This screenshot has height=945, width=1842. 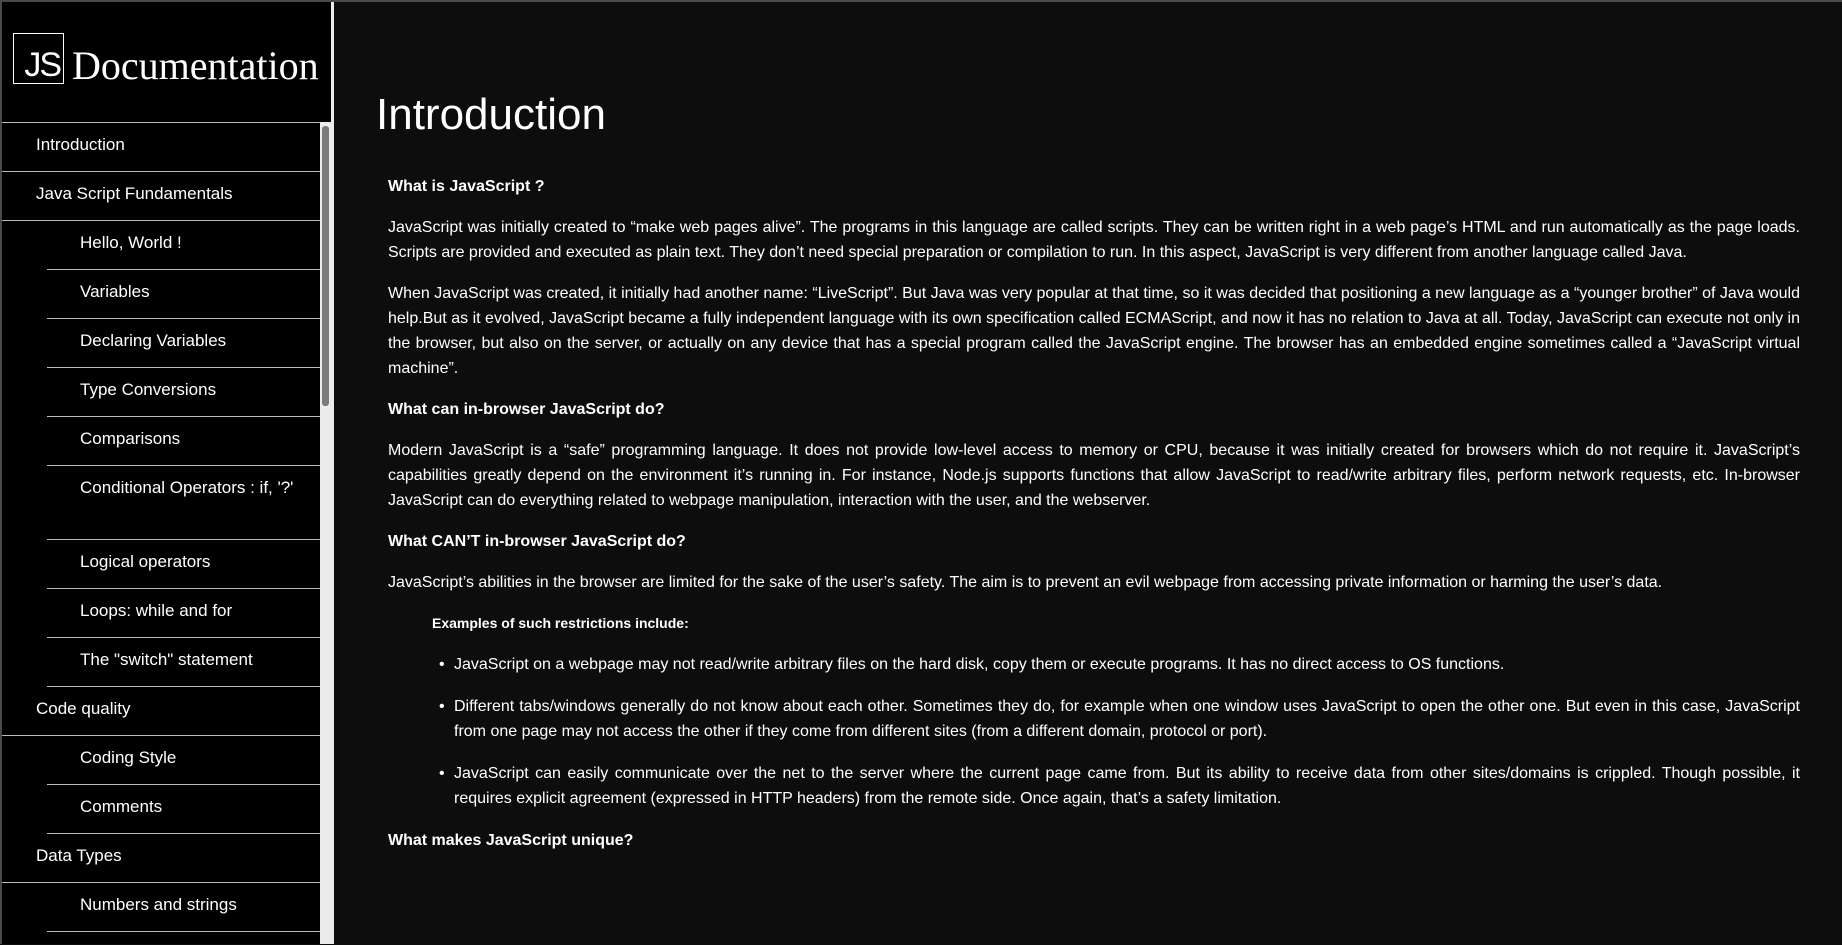 I want to click on nav-link-code-quality: Code quality, so click(x=161, y=711).